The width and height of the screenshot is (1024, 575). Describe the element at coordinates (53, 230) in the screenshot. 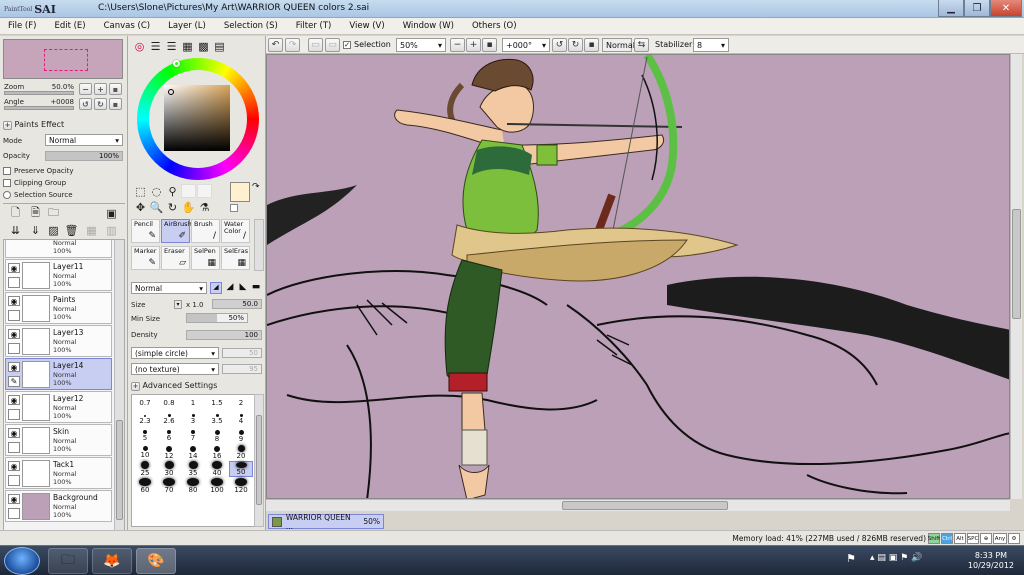

I see `clear-layer-icon: ▨` at that location.